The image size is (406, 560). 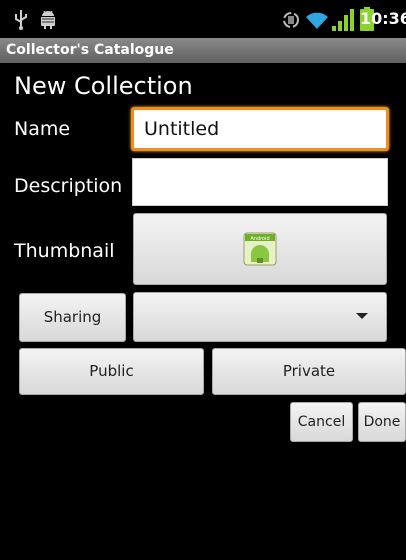 What do you see at coordinates (111, 371) in the screenshot?
I see `public-button: Public` at bounding box center [111, 371].